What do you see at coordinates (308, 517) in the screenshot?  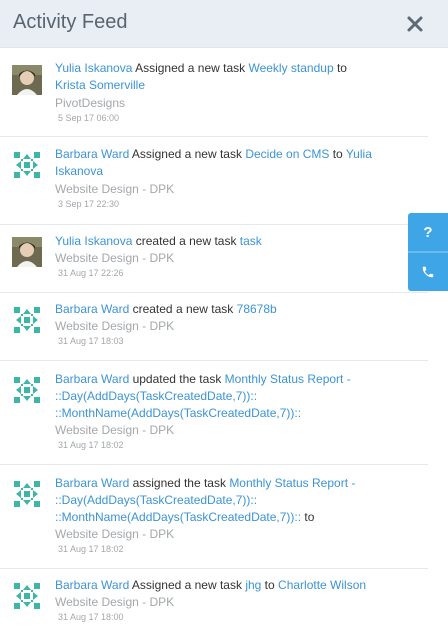 I see `trailing-text: to` at bounding box center [308, 517].